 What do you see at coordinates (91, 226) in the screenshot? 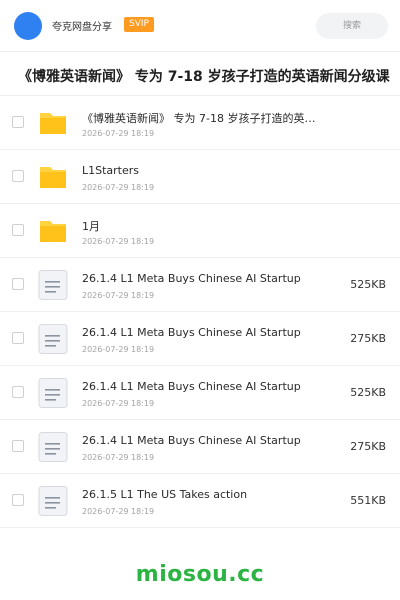
I see `file-name: 1月` at bounding box center [91, 226].